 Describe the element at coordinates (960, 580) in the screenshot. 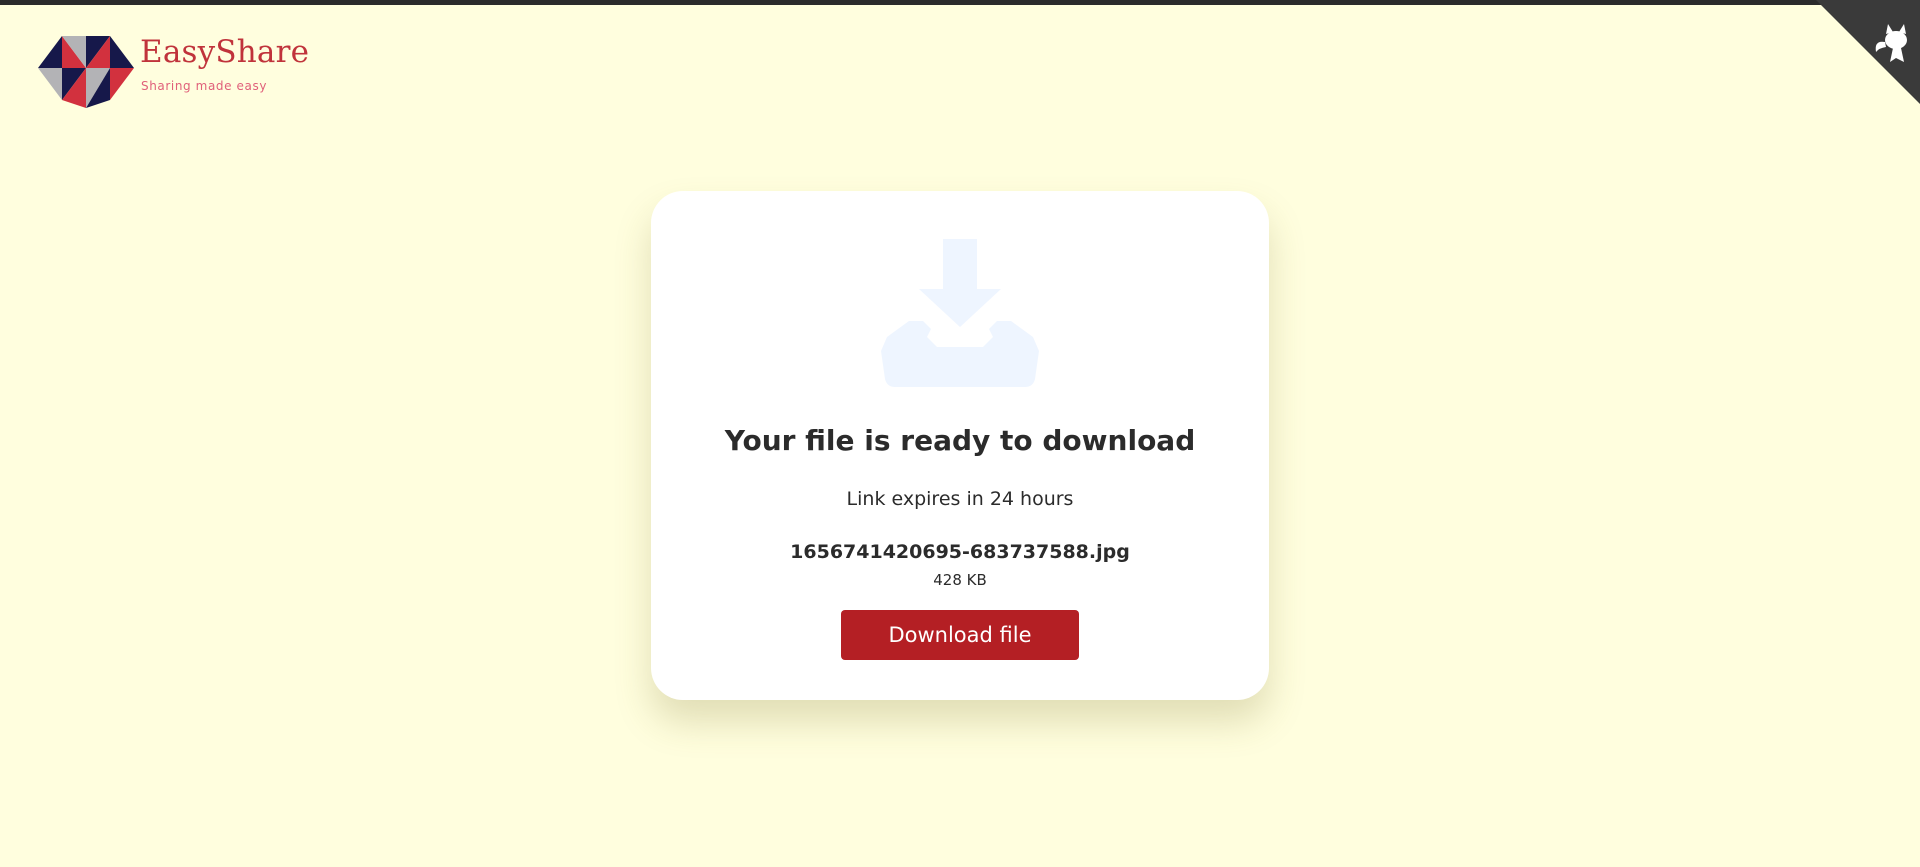

I see `file-size: 428 KB` at that location.